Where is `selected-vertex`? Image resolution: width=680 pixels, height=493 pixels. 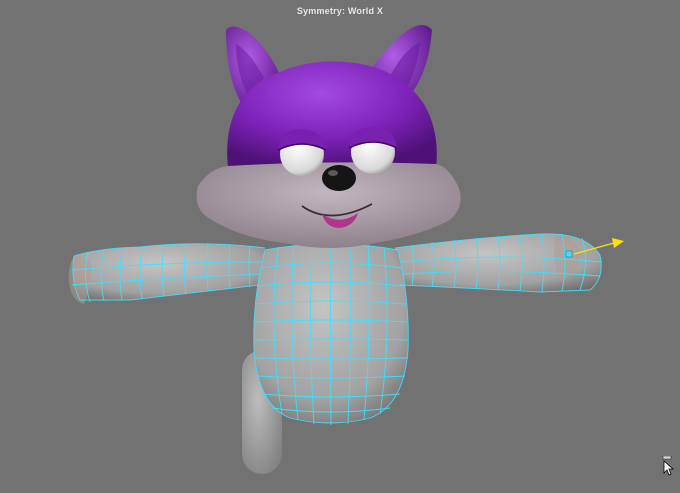
selected-vertex is located at coordinates (569, 254).